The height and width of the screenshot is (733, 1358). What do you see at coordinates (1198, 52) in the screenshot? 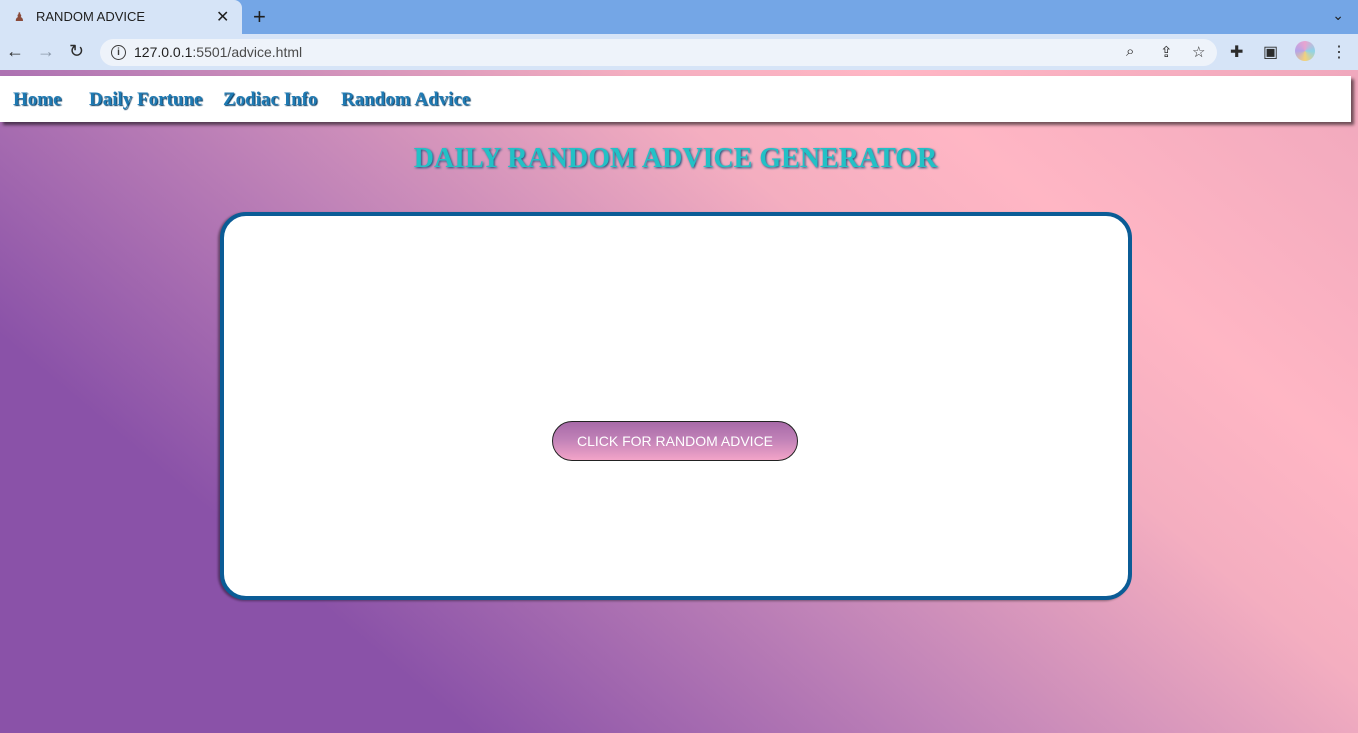
I see `star-icon: ☆` at bounding box center [1198, 52].